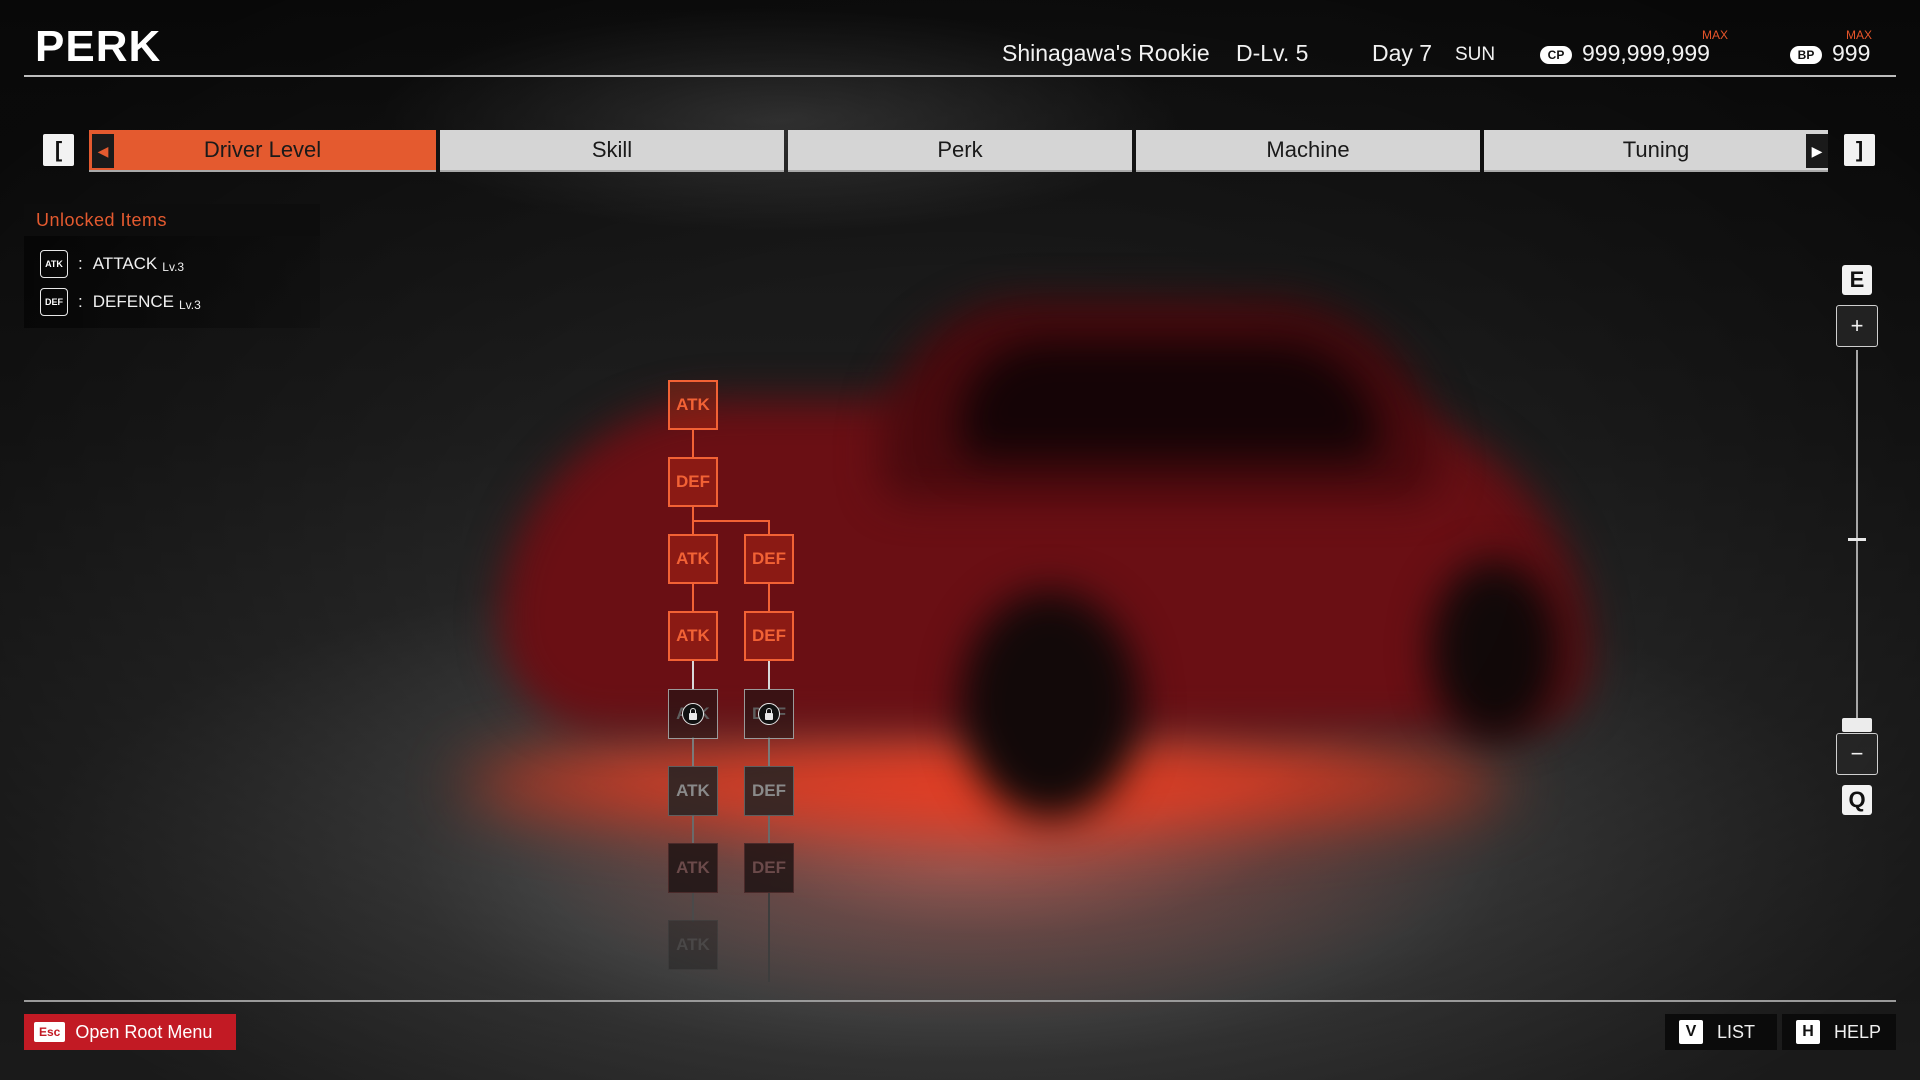  I want to click on tab-prev-arrow-icon: ◀, so click(103, 151).